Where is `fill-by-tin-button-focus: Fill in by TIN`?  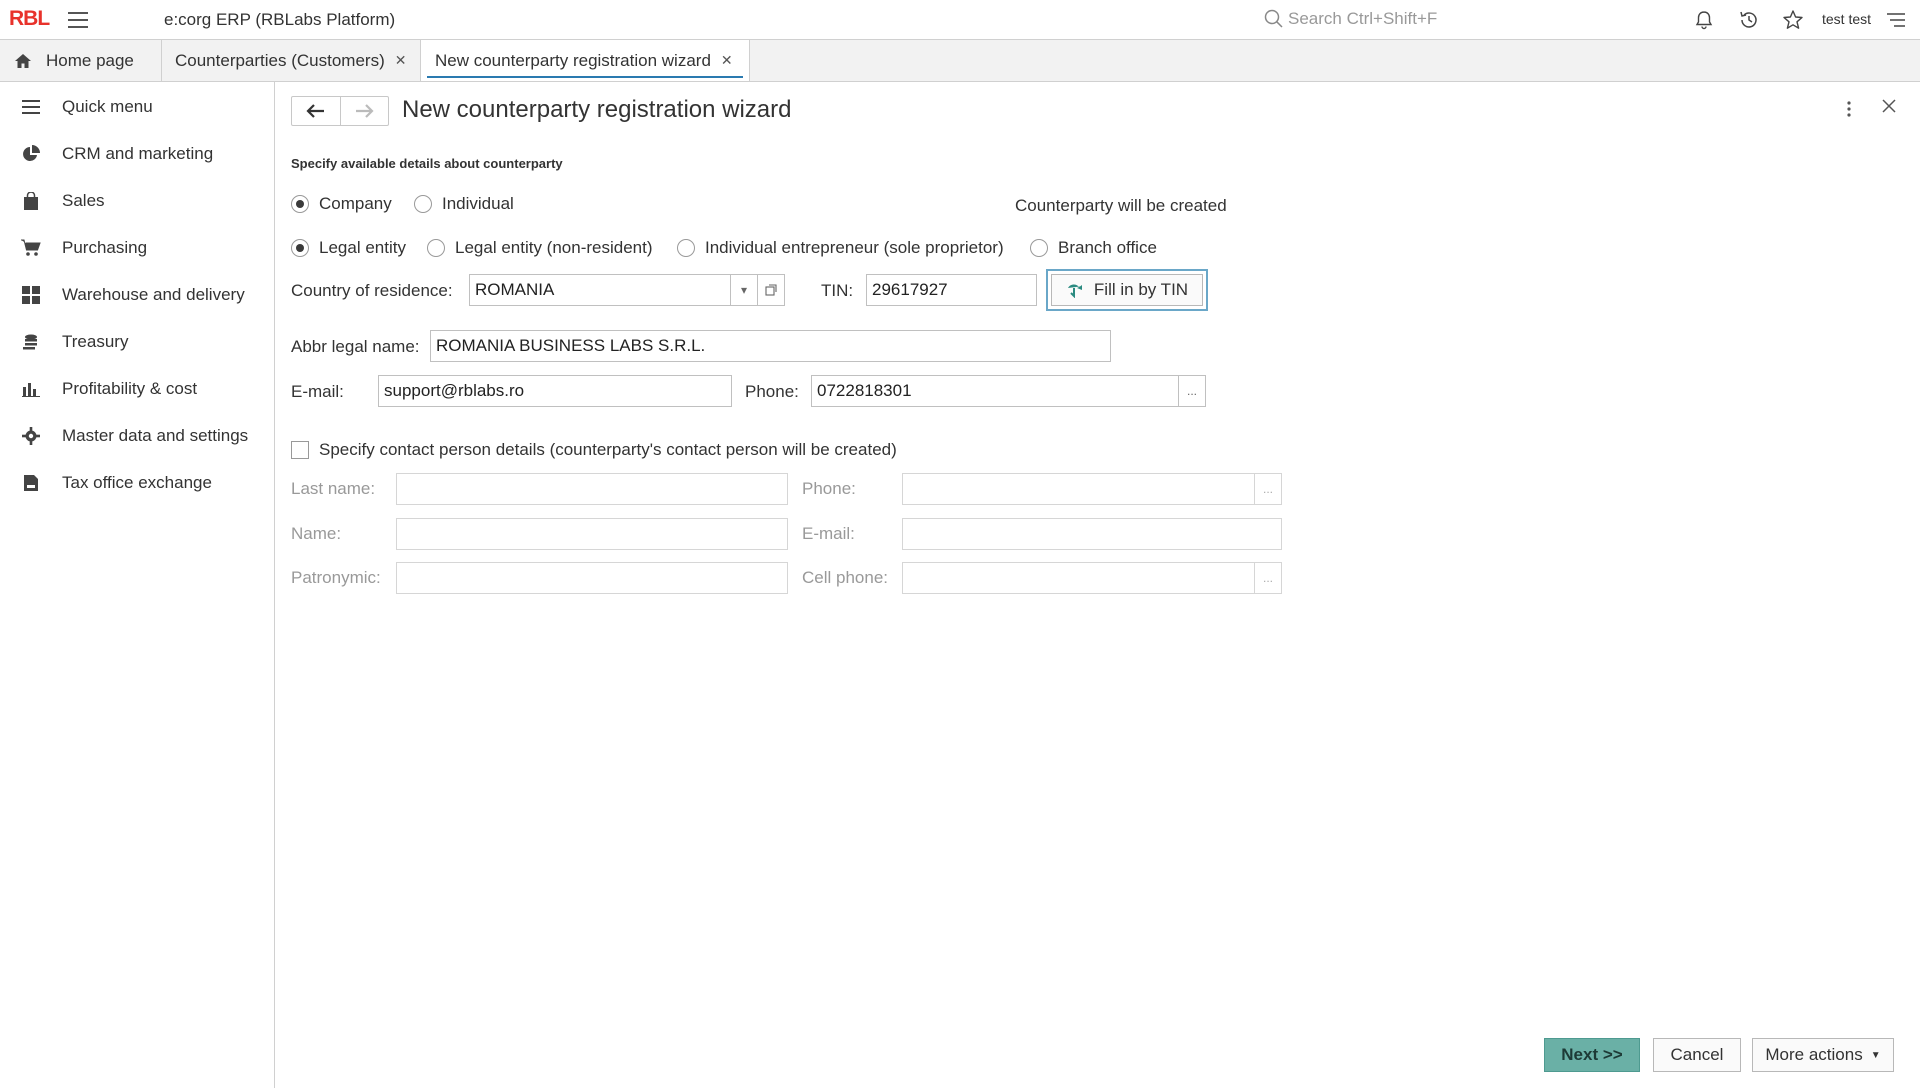 fill-by-tin-button-focus: Fill in by TIN is located at coordinates (1127, 290).